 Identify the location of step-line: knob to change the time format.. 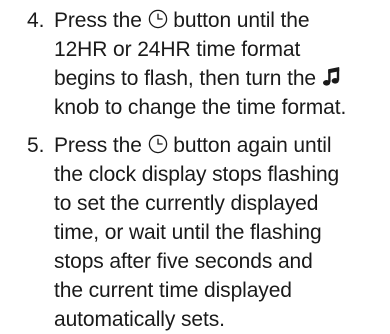
(200, 107).